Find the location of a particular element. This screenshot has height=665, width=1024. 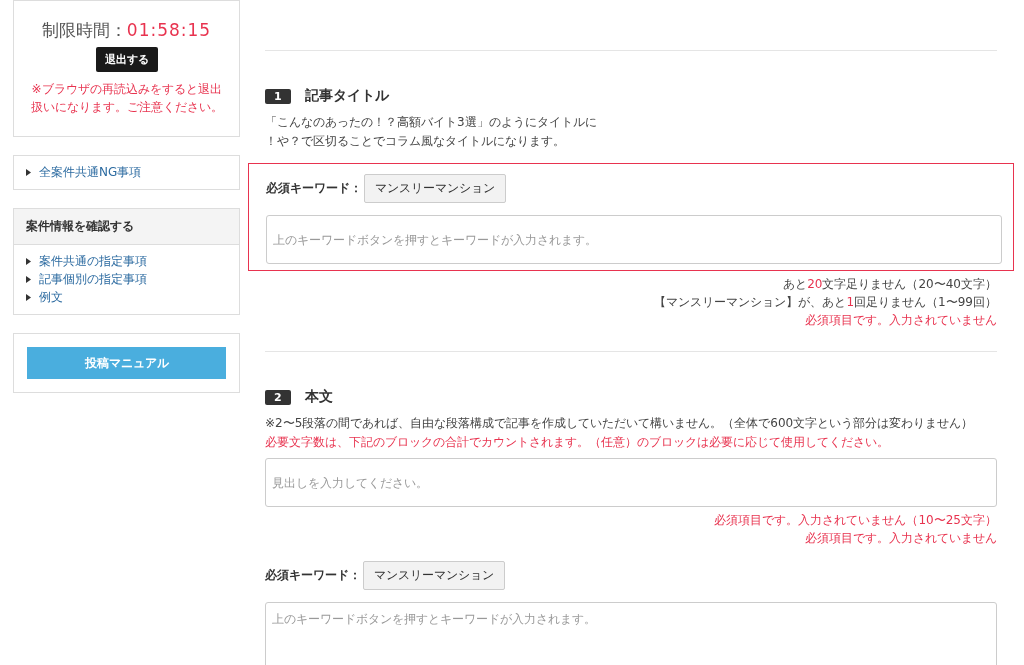

validation-message: あと 20文字足りません（20〜40文字） is located at coordinates (890, 284).